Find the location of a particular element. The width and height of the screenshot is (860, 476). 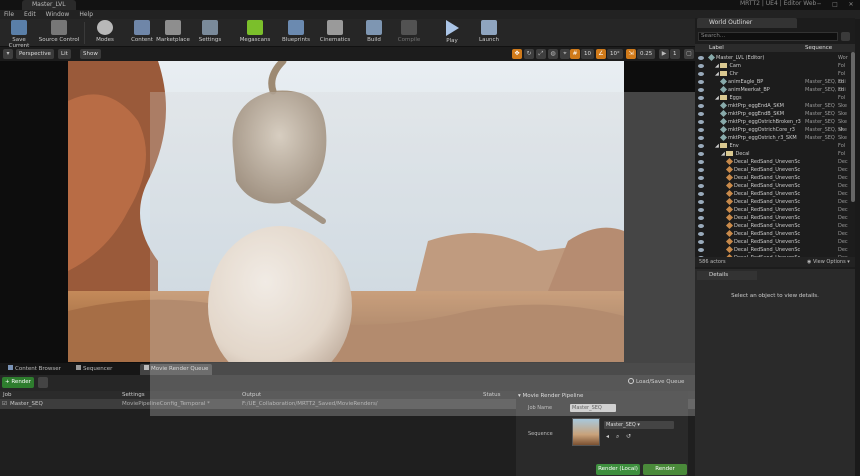

source-control-button: Source Control is located at coordinates (59, 33).